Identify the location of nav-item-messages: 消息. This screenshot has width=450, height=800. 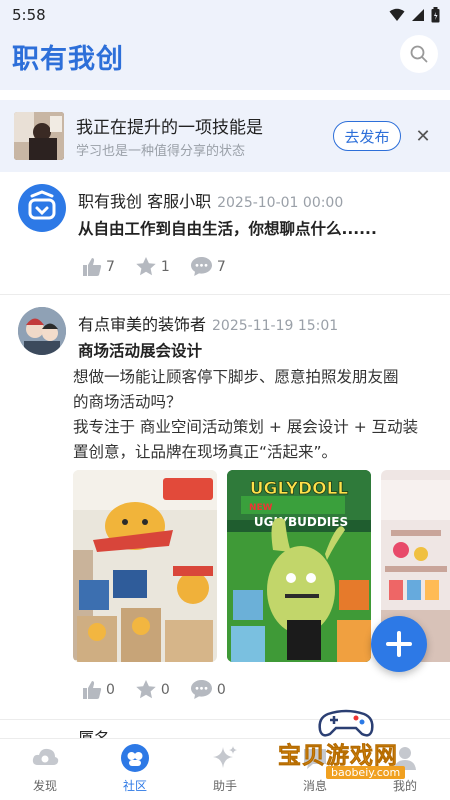
(315, 769).